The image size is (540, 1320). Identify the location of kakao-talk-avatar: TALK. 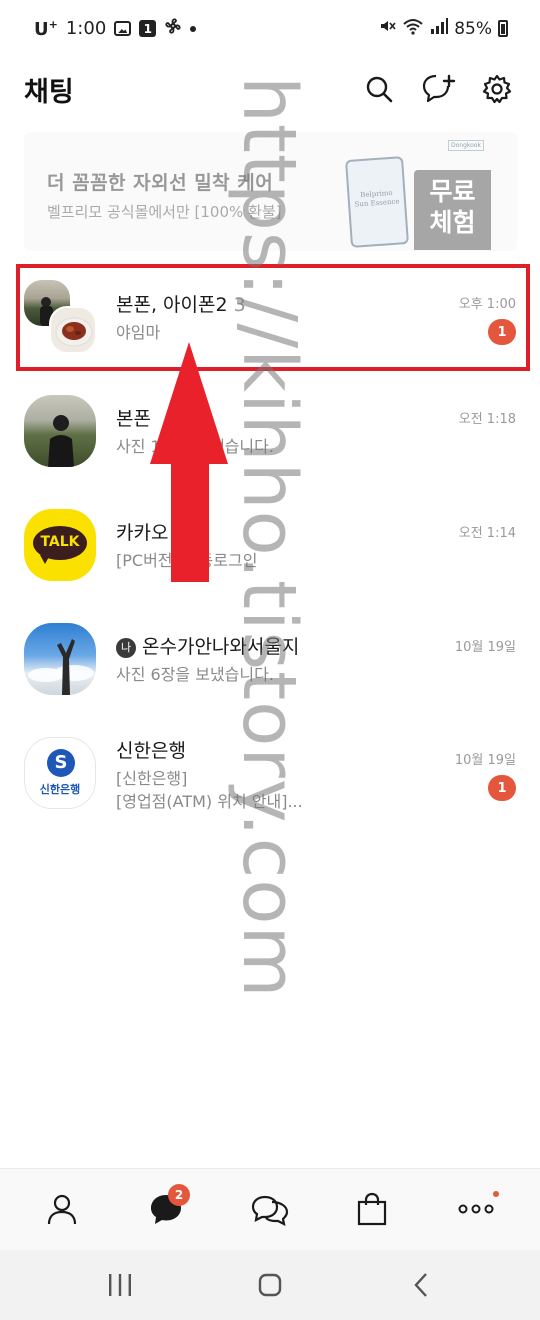
(60, 545).